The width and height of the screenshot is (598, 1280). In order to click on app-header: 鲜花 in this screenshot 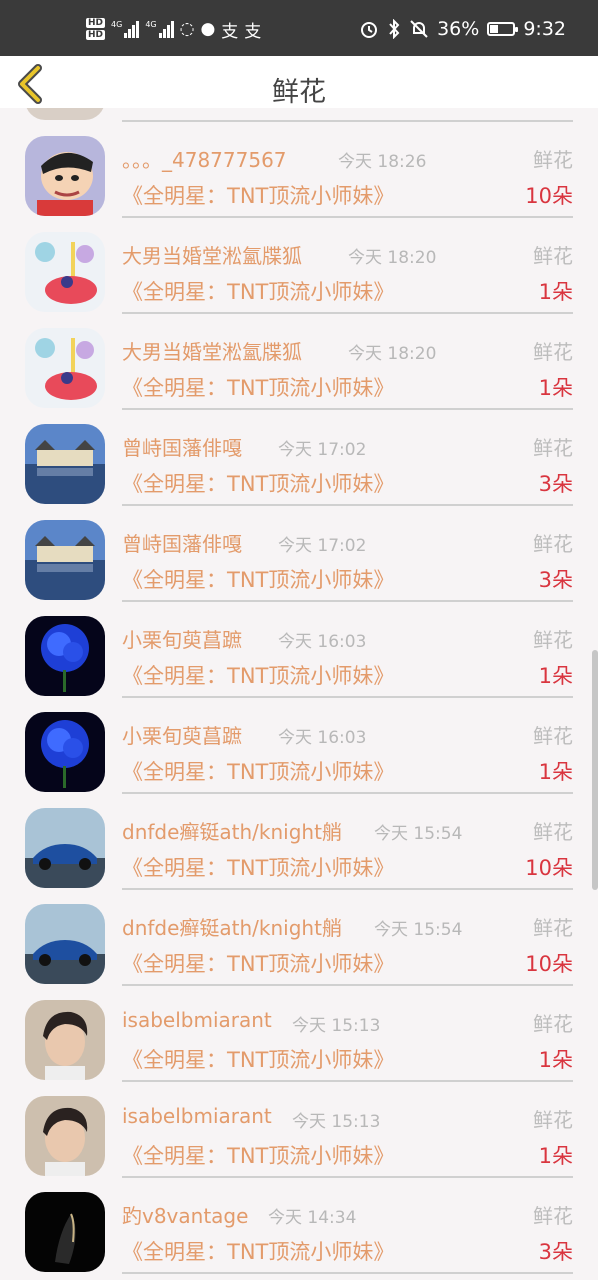, I will do `click(299, 82)`.